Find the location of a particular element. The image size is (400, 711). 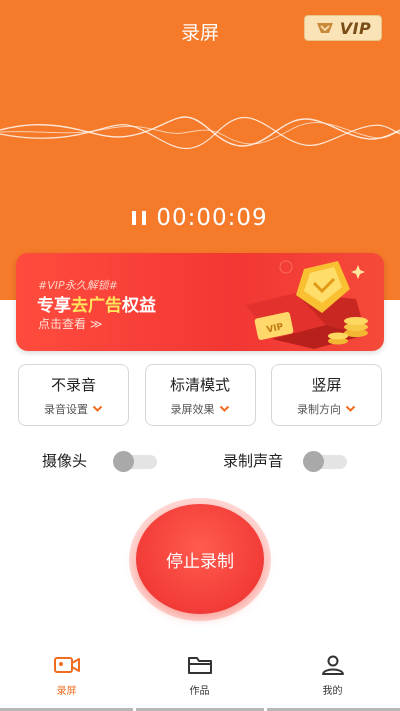

bottom-tab-bar: 录屏 作品 我的 is located at coordinates (200, 675).